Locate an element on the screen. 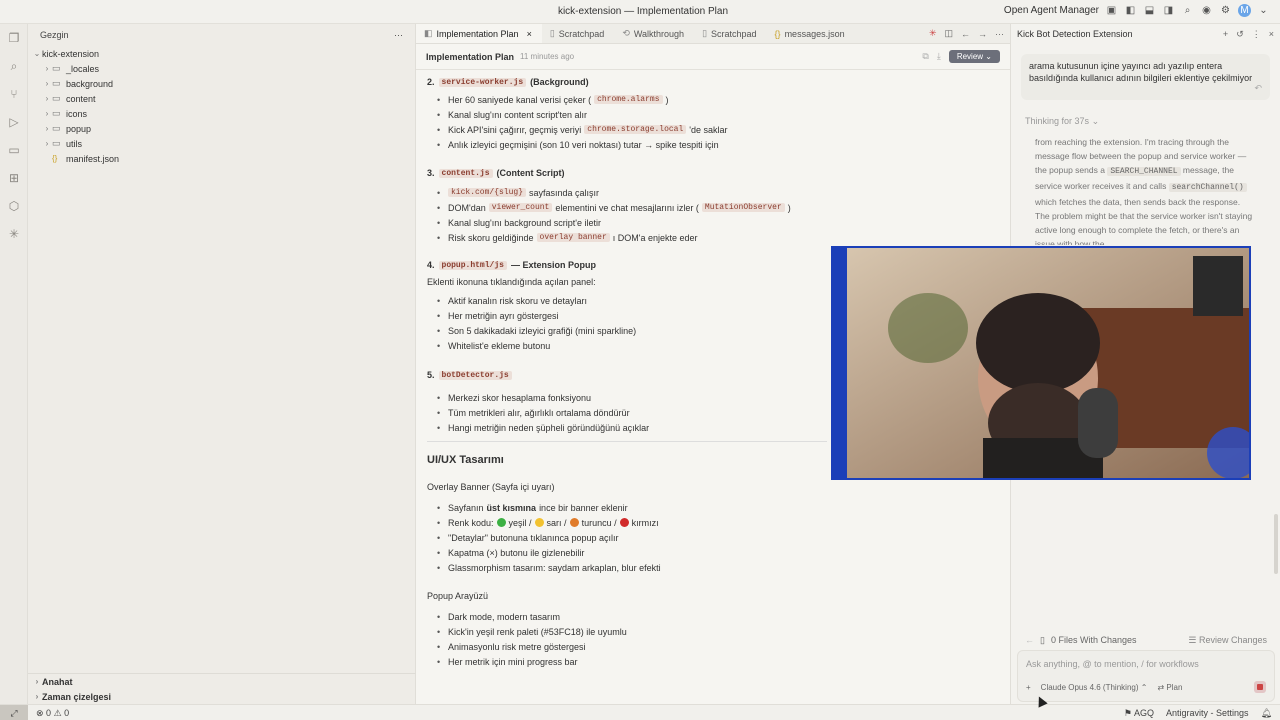 The height and width of the screenshot is (720, 1280). tree-root: ⌄ kick-extension is located at coordinates (221, 53).